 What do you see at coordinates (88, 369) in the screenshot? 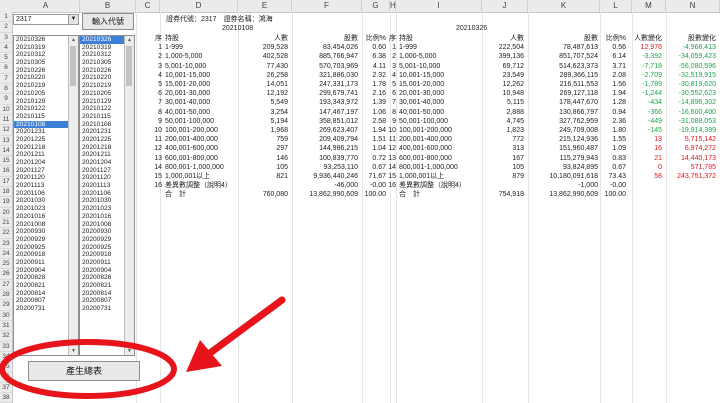
I see `highlight-circle` at bounding box center [88, 369].